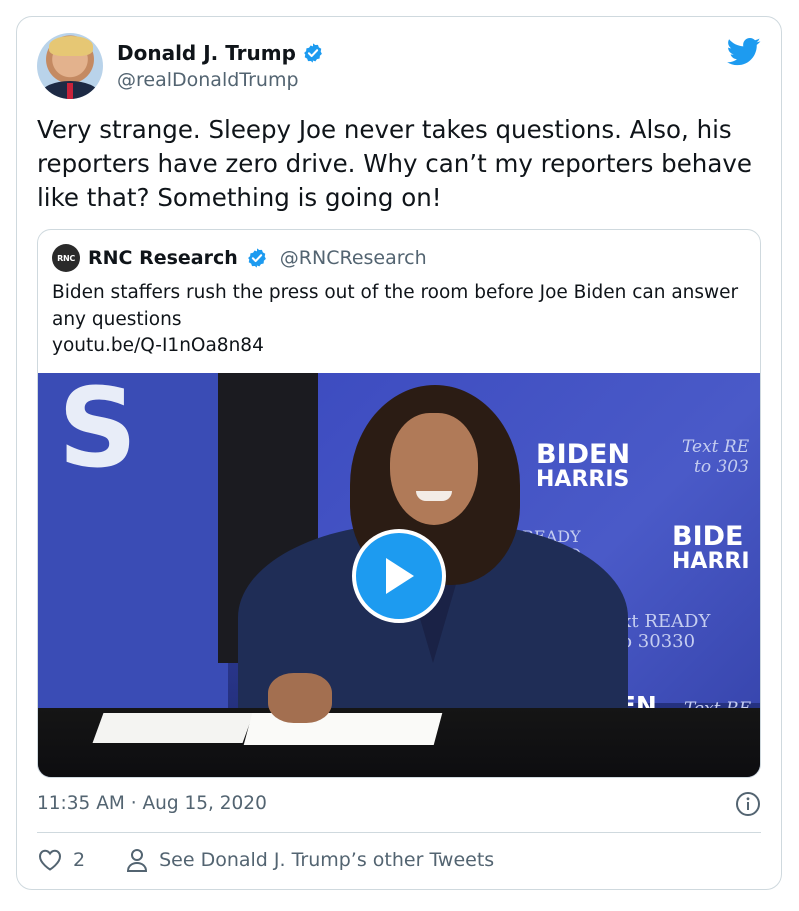 The image size is (799, 911). I want to click on person-hand, so click(300, 698).